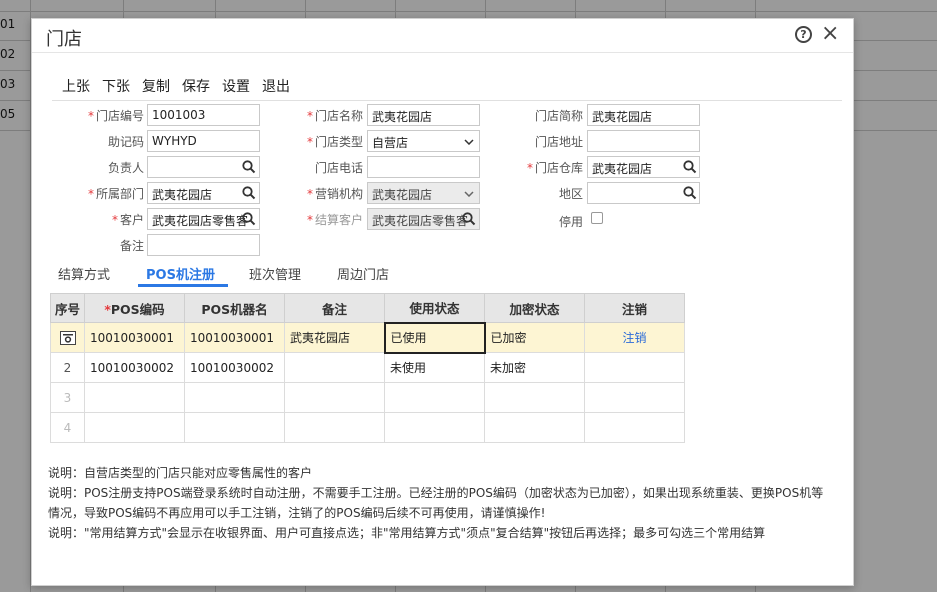  What do you see at coordinates (67, 367) in the screenshot?
I see `cell-row-num: 2` at bounding box center [67, 367].